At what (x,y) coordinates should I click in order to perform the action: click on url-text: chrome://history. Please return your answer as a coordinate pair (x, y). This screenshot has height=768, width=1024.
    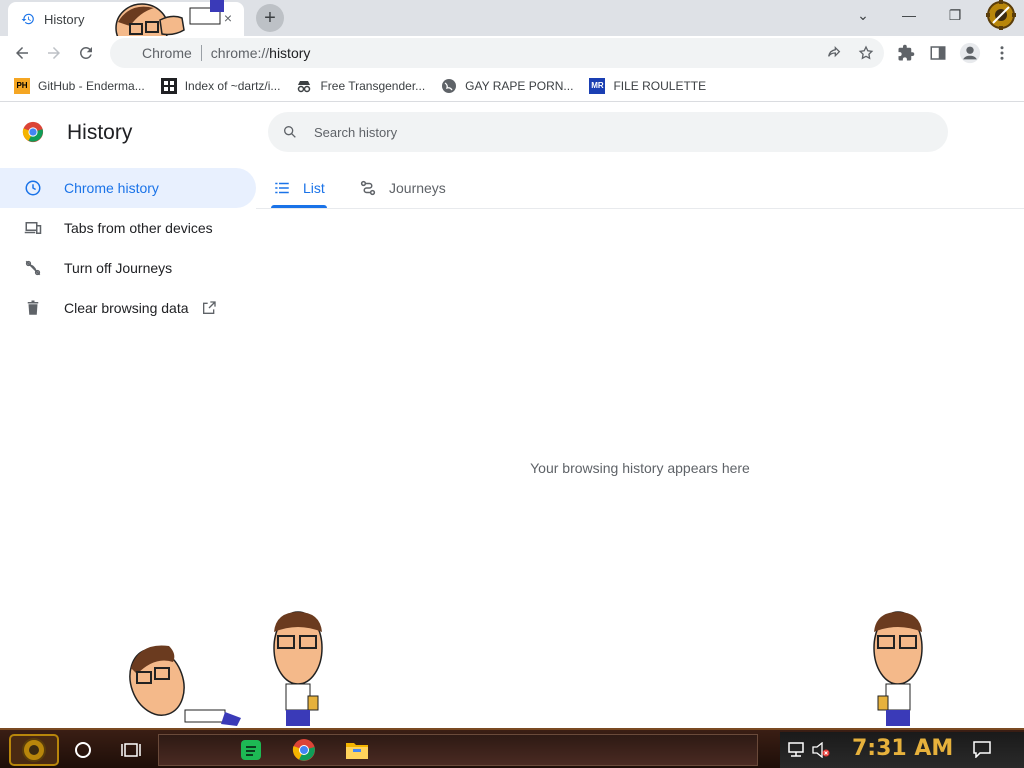
    Looking at the image, I should click on (261, 53).